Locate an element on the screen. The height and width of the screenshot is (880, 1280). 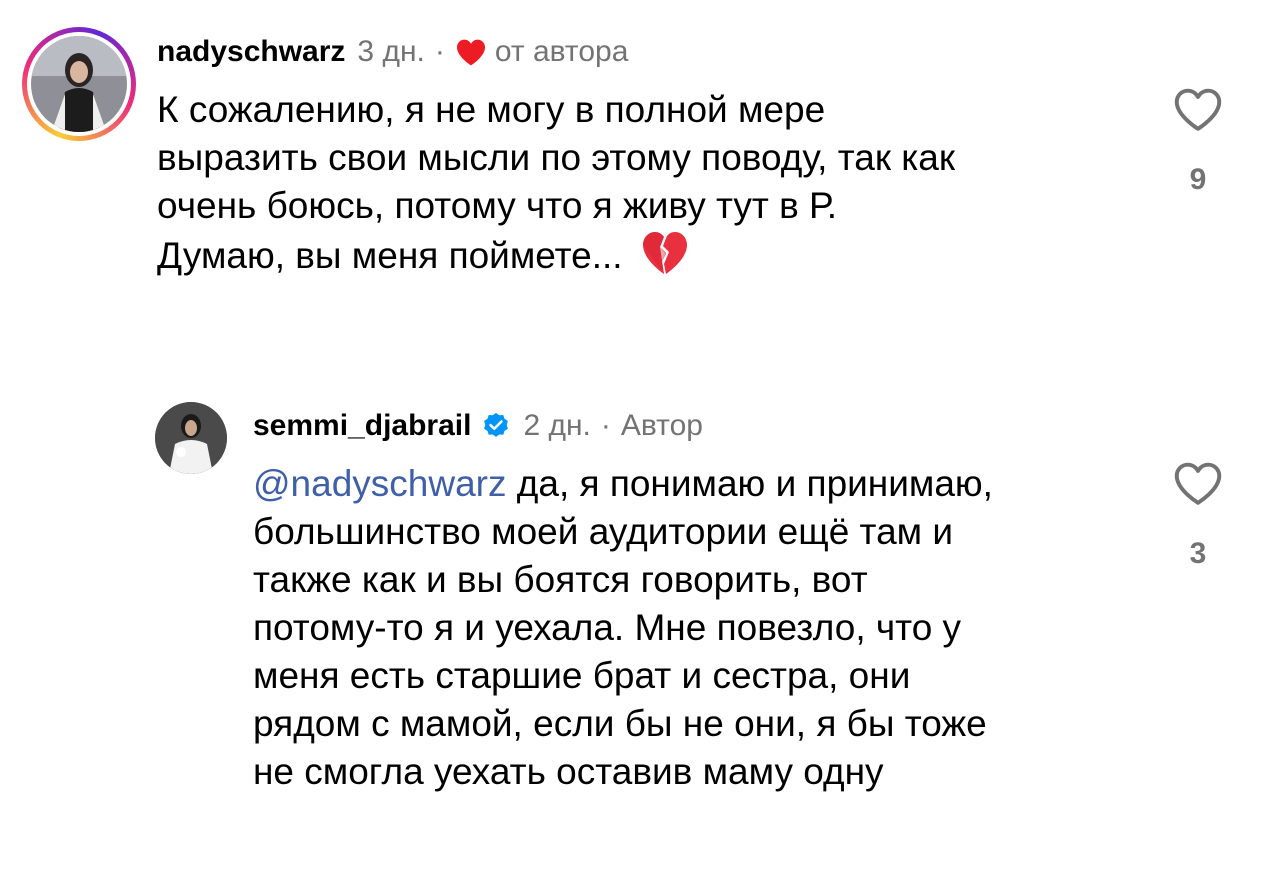
comment-line: меня есть старшие брат и сестра, они is located at coordinates (582, 675).